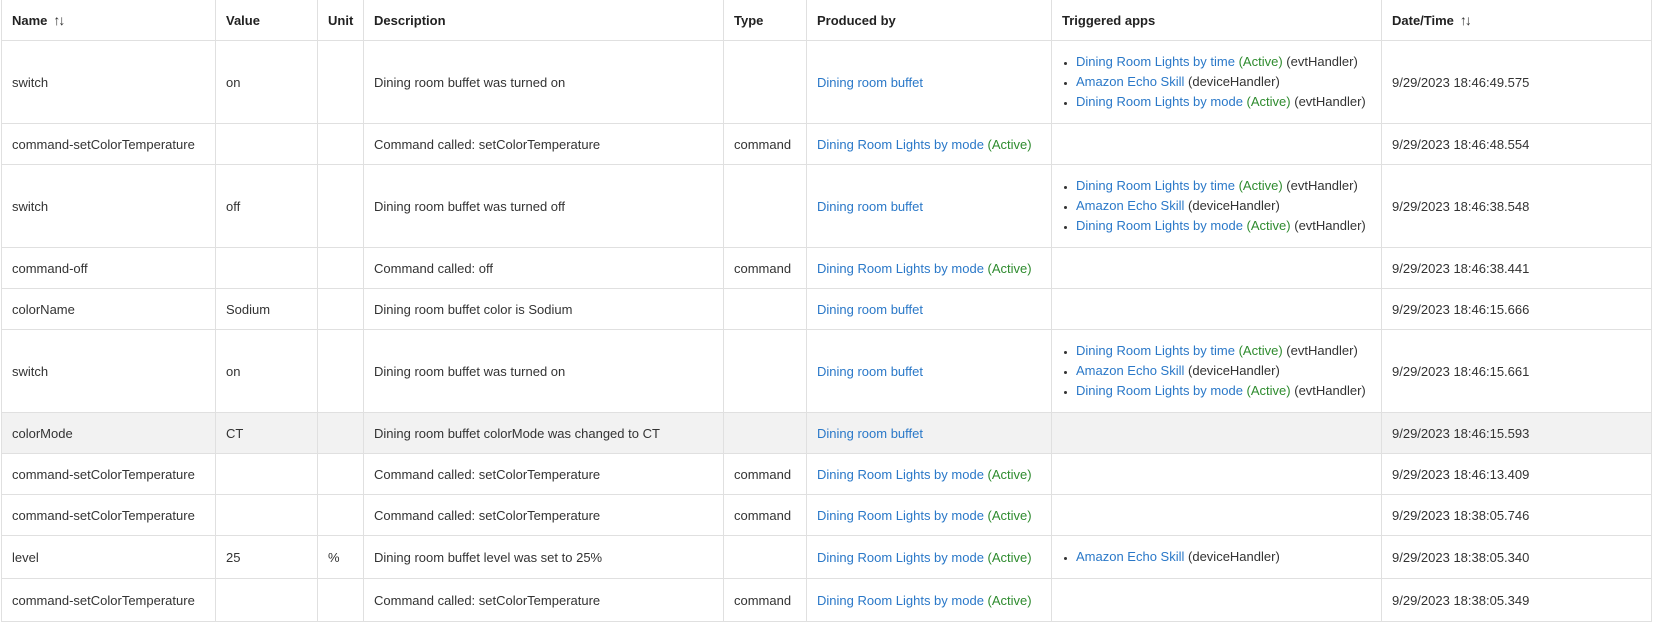 Image resolution: width=1656 pixels, height=629 pixels. What do you see at coordinates (1516, 309) in the screenshot?
I see `cell-datetime: 9/29/2023 18:46:15.666` at bounding box center [1516, 309].